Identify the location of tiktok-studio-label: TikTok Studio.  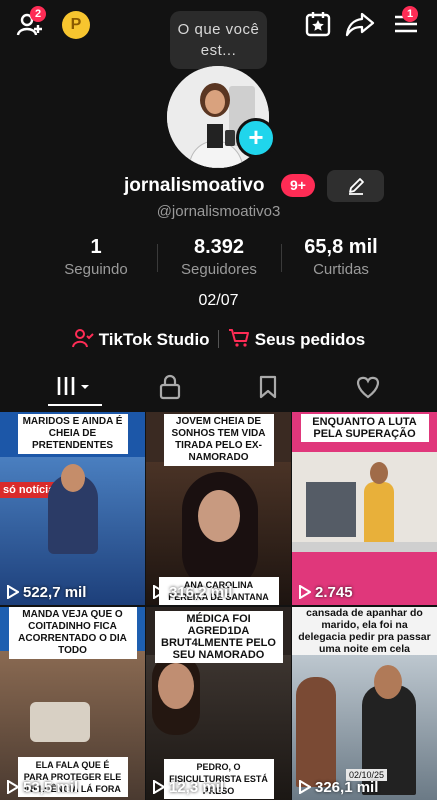
(154, 339).